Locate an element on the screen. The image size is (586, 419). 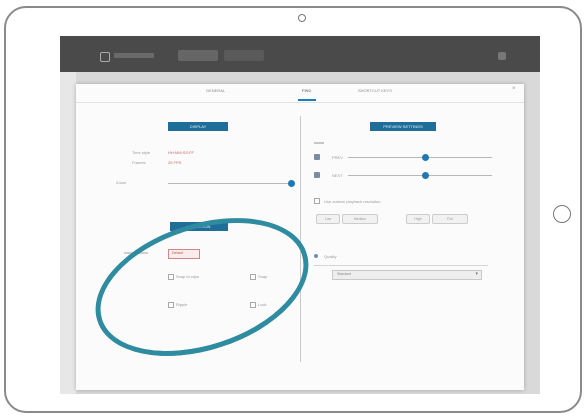
prev-label: PREV is located at coordinates (337, 157).